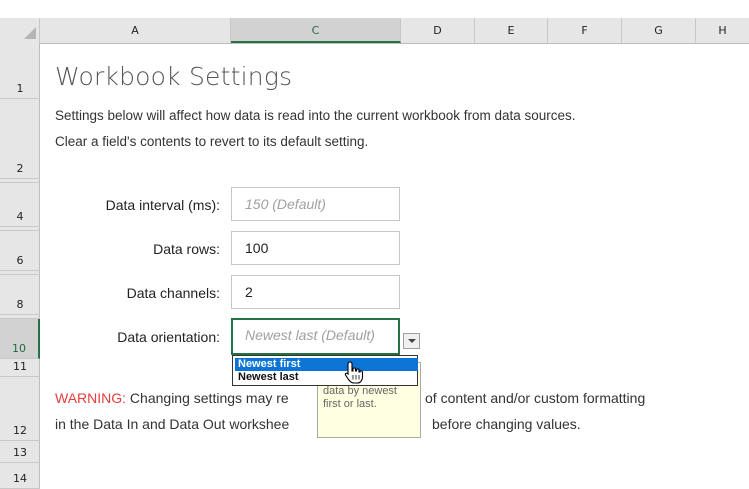 This screenshot has height=489, width=749. Describe the element at coordinates (135, 30) in the screenshot. I see `column-header-a: A` at that location.